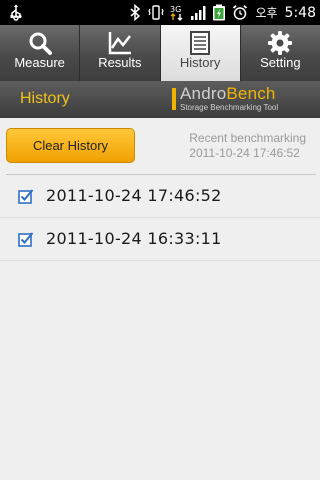 The height and width of the screenshot is (480, 320). I want to click on tab-setting: Setting, so click(280, 53).